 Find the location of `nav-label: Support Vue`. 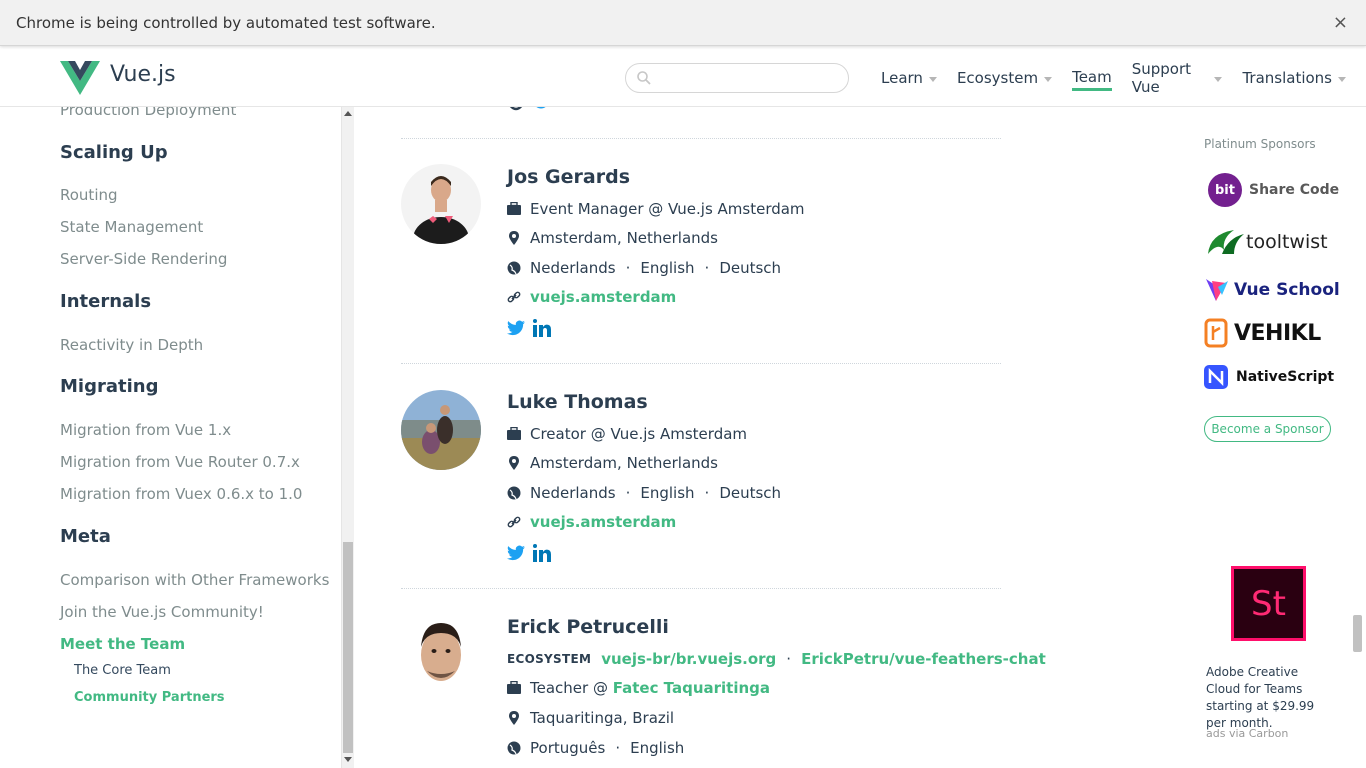

nav-label: Support Vue is located at coordinates (1161, 78).